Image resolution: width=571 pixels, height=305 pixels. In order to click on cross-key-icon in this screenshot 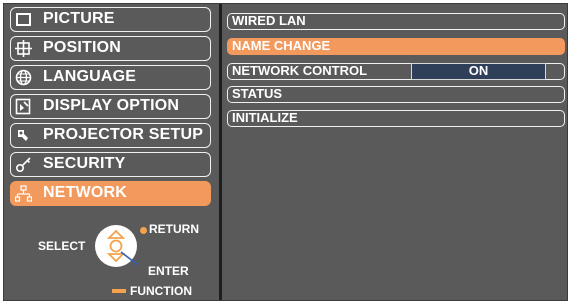, I will do `click(116, 246)`.